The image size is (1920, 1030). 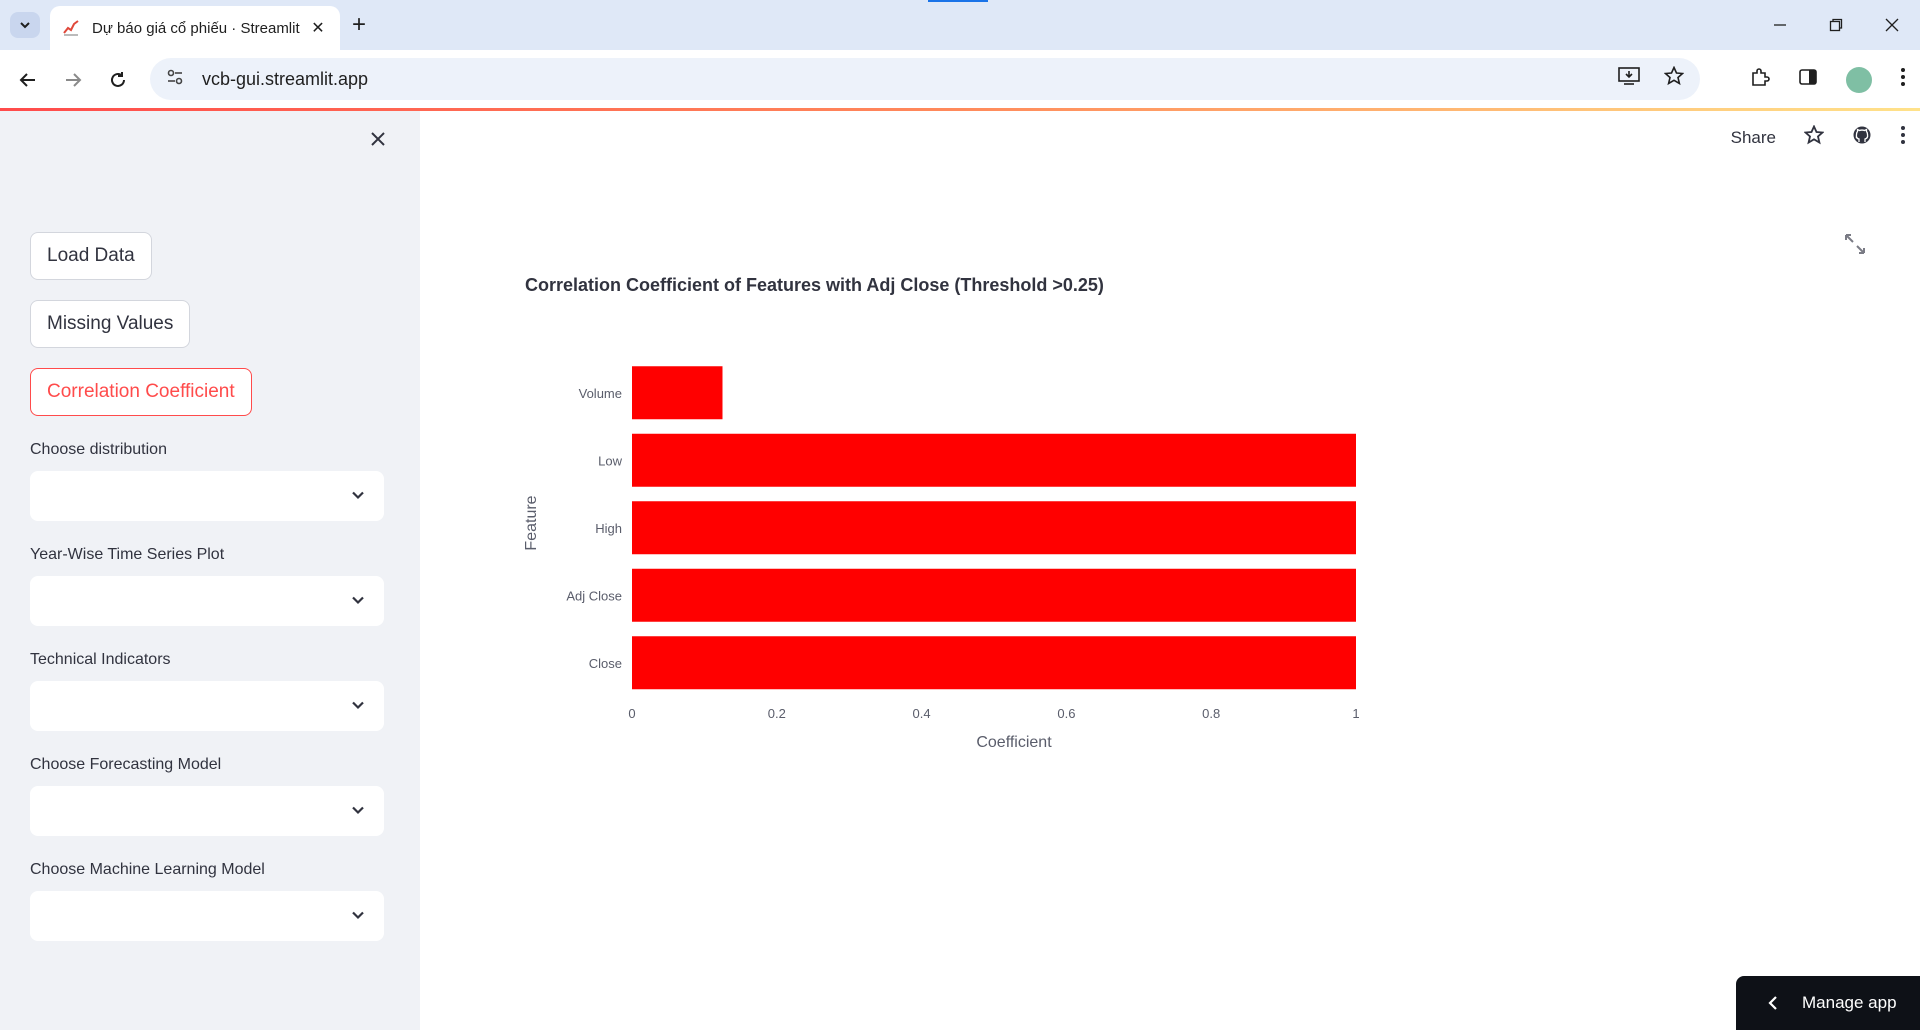 What do you see at coordinates (318, 28) in the screenshot?
I see `tab-close-icon: ✕` at bounding box center [318, 28].